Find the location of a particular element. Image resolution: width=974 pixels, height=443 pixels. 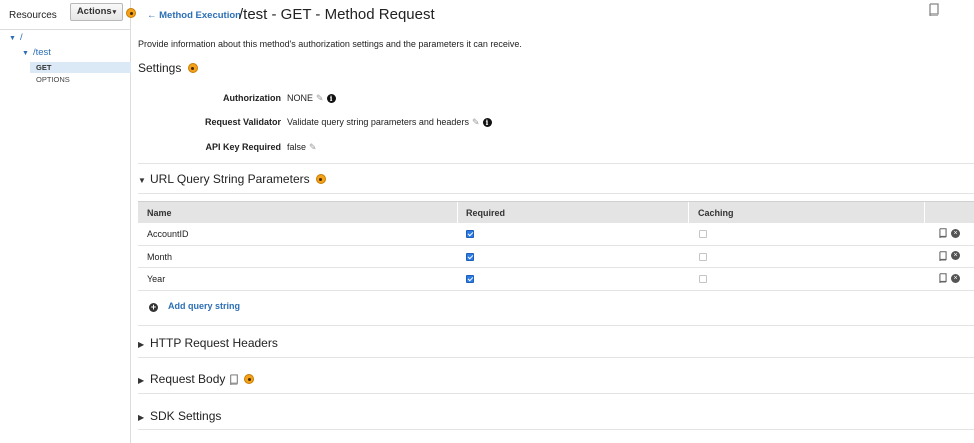

query-params-title: URL Query String Parameters is located at coordinates (230, 179).